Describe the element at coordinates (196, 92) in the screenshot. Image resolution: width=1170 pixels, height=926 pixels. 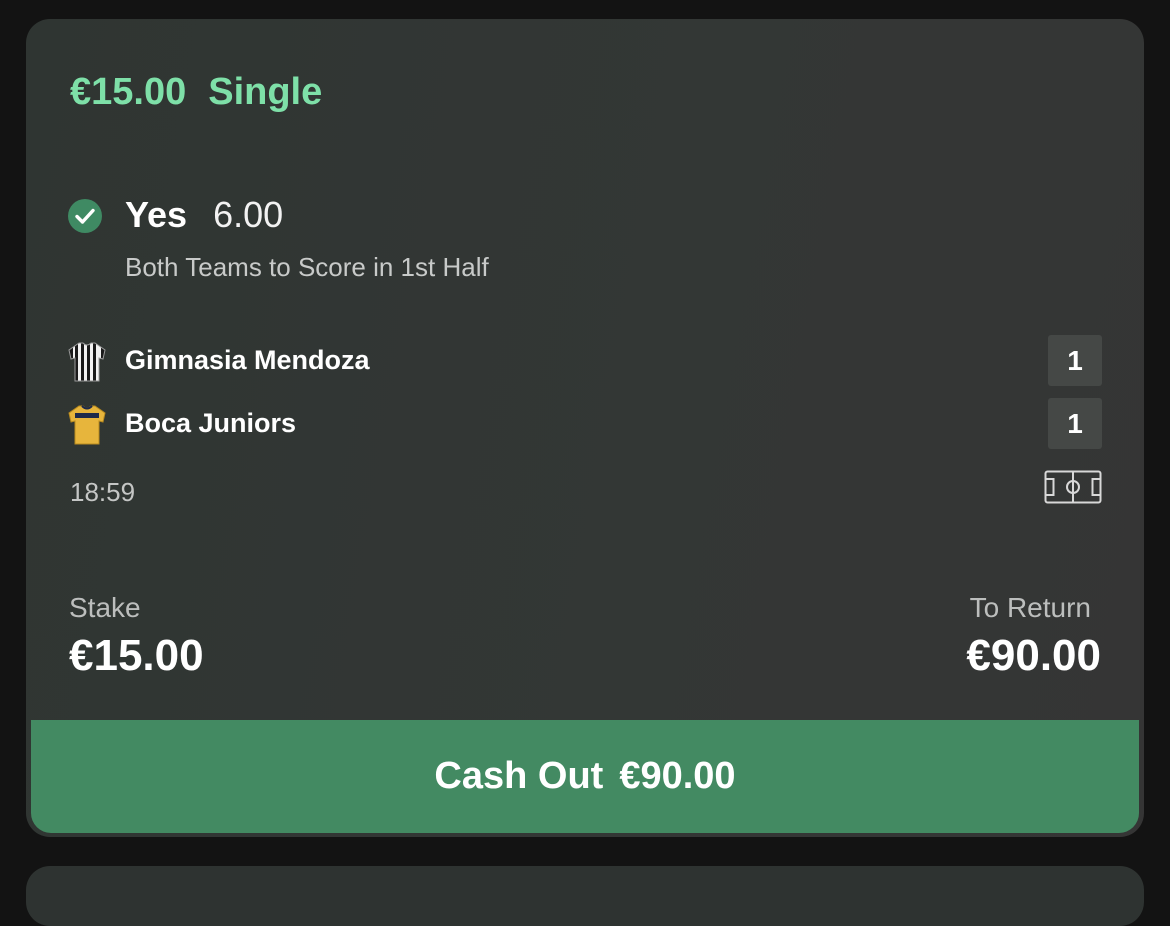
I see `bet-header: €15.00 Single` at that location.